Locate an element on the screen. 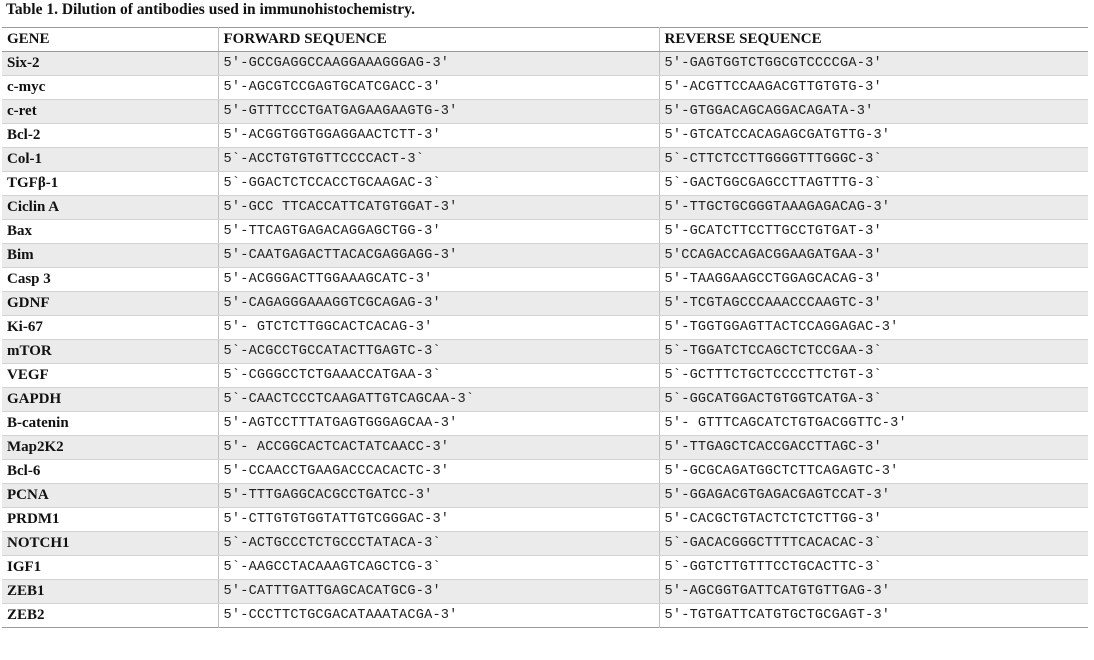  reverse-sequence-cell: 5′-ACGTTCCAAGACGTTGTGTG-3′ is located at coordinates (873, 87).